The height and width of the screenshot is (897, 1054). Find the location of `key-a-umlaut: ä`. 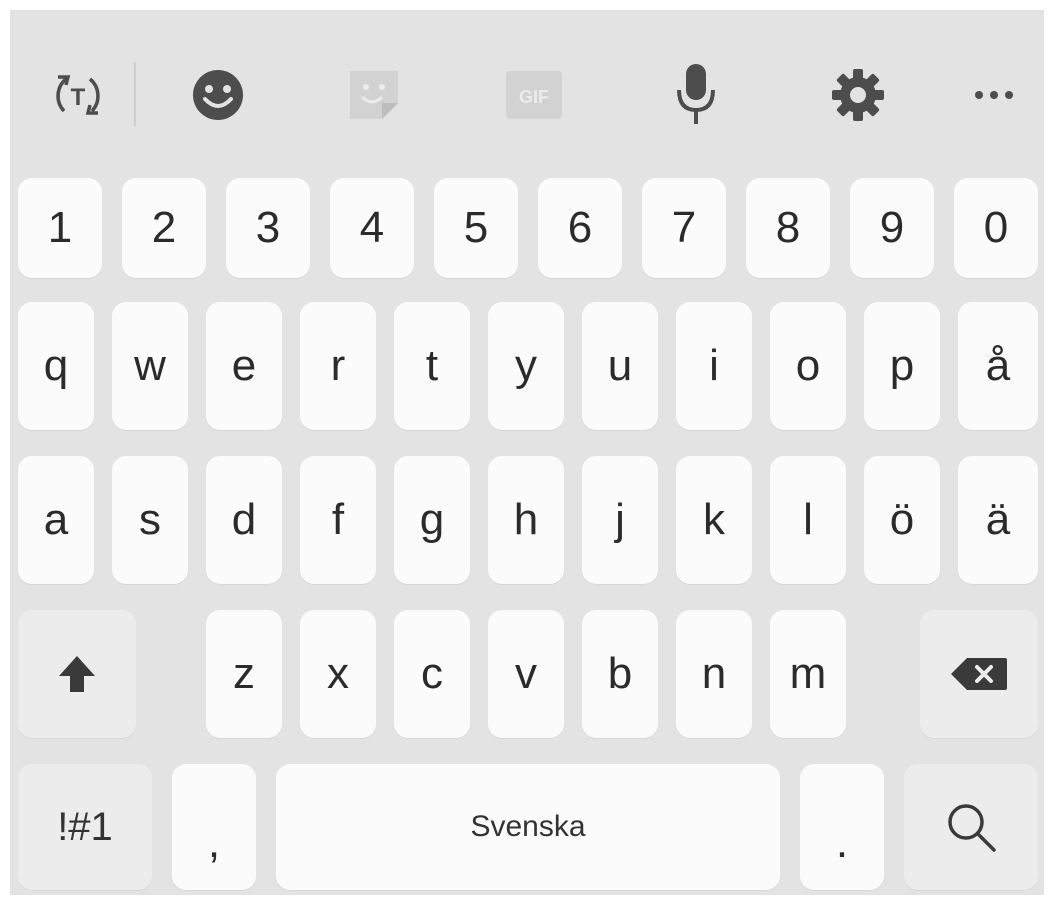

key-a-umlaut: ä is located at coordinates (998, 520).